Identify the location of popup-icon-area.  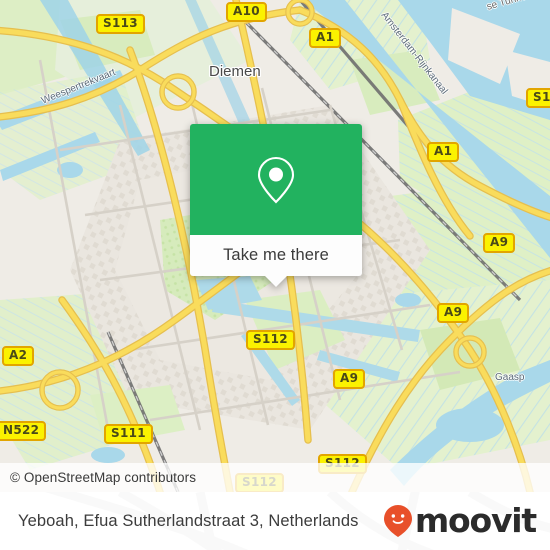
(276, 179).